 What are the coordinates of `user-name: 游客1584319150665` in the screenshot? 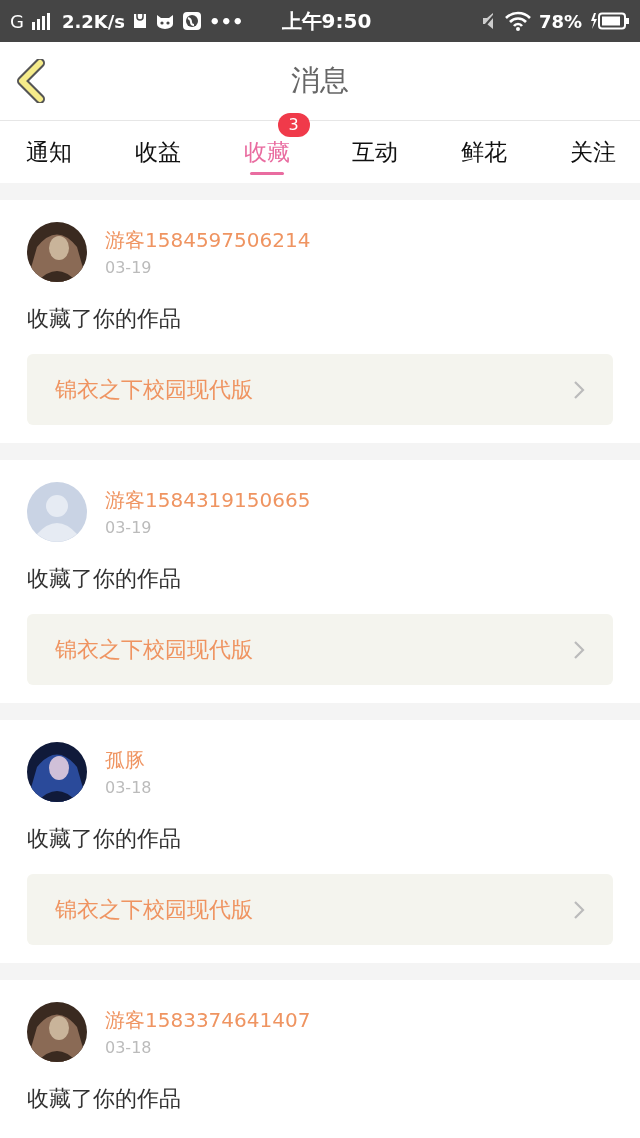 It's located at (208, 500).